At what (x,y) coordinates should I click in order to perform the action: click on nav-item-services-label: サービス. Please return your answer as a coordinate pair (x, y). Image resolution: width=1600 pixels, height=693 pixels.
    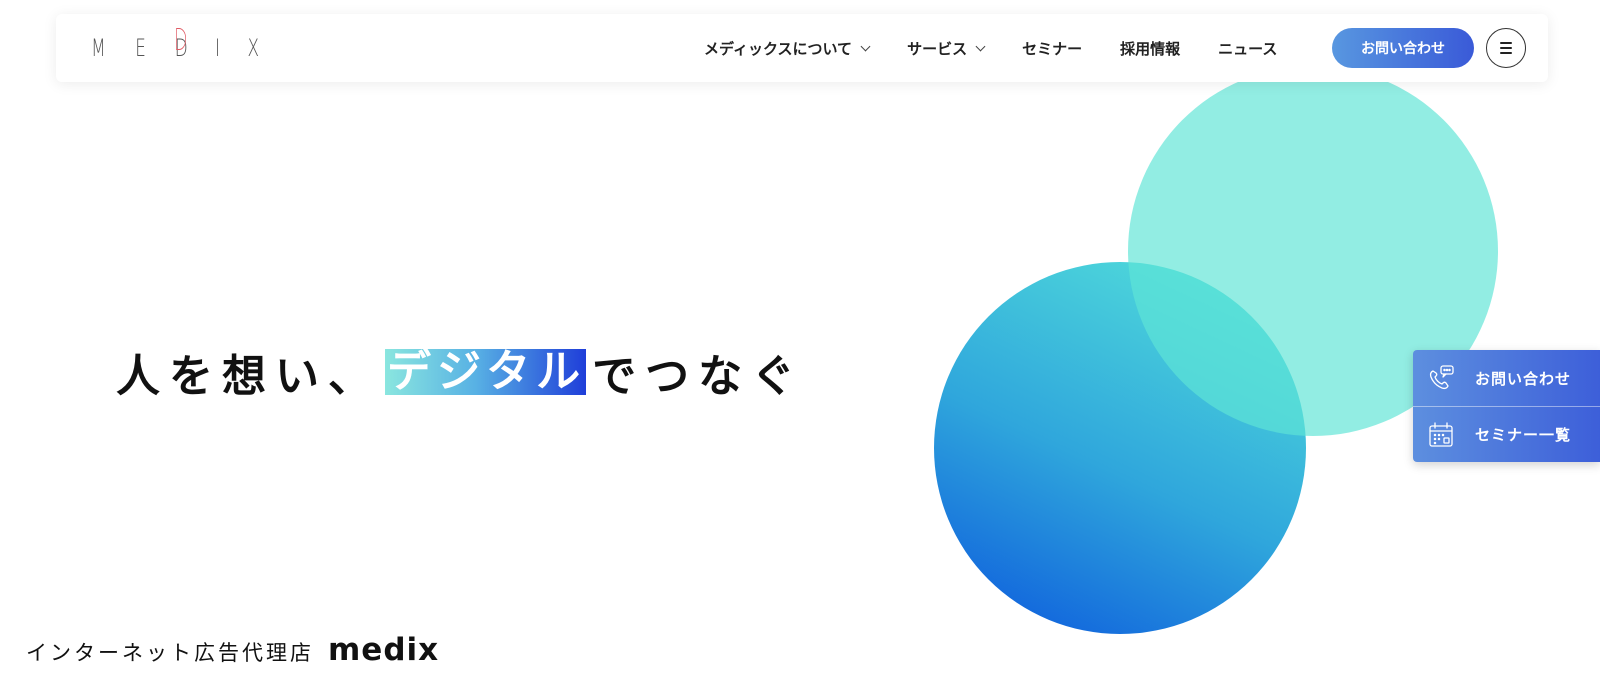
    Looking at the image, I should click on (937, 48).